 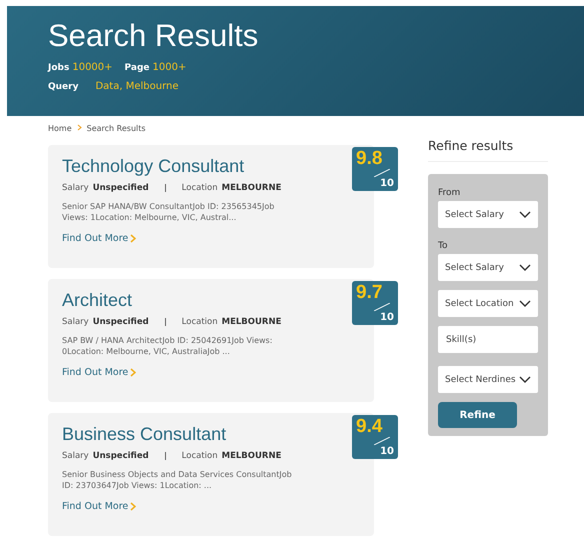 What do you see at coordinates (144, 434) in the screenshot?
I see `job-title: Business Consultant` at bounding box center [144, 434].